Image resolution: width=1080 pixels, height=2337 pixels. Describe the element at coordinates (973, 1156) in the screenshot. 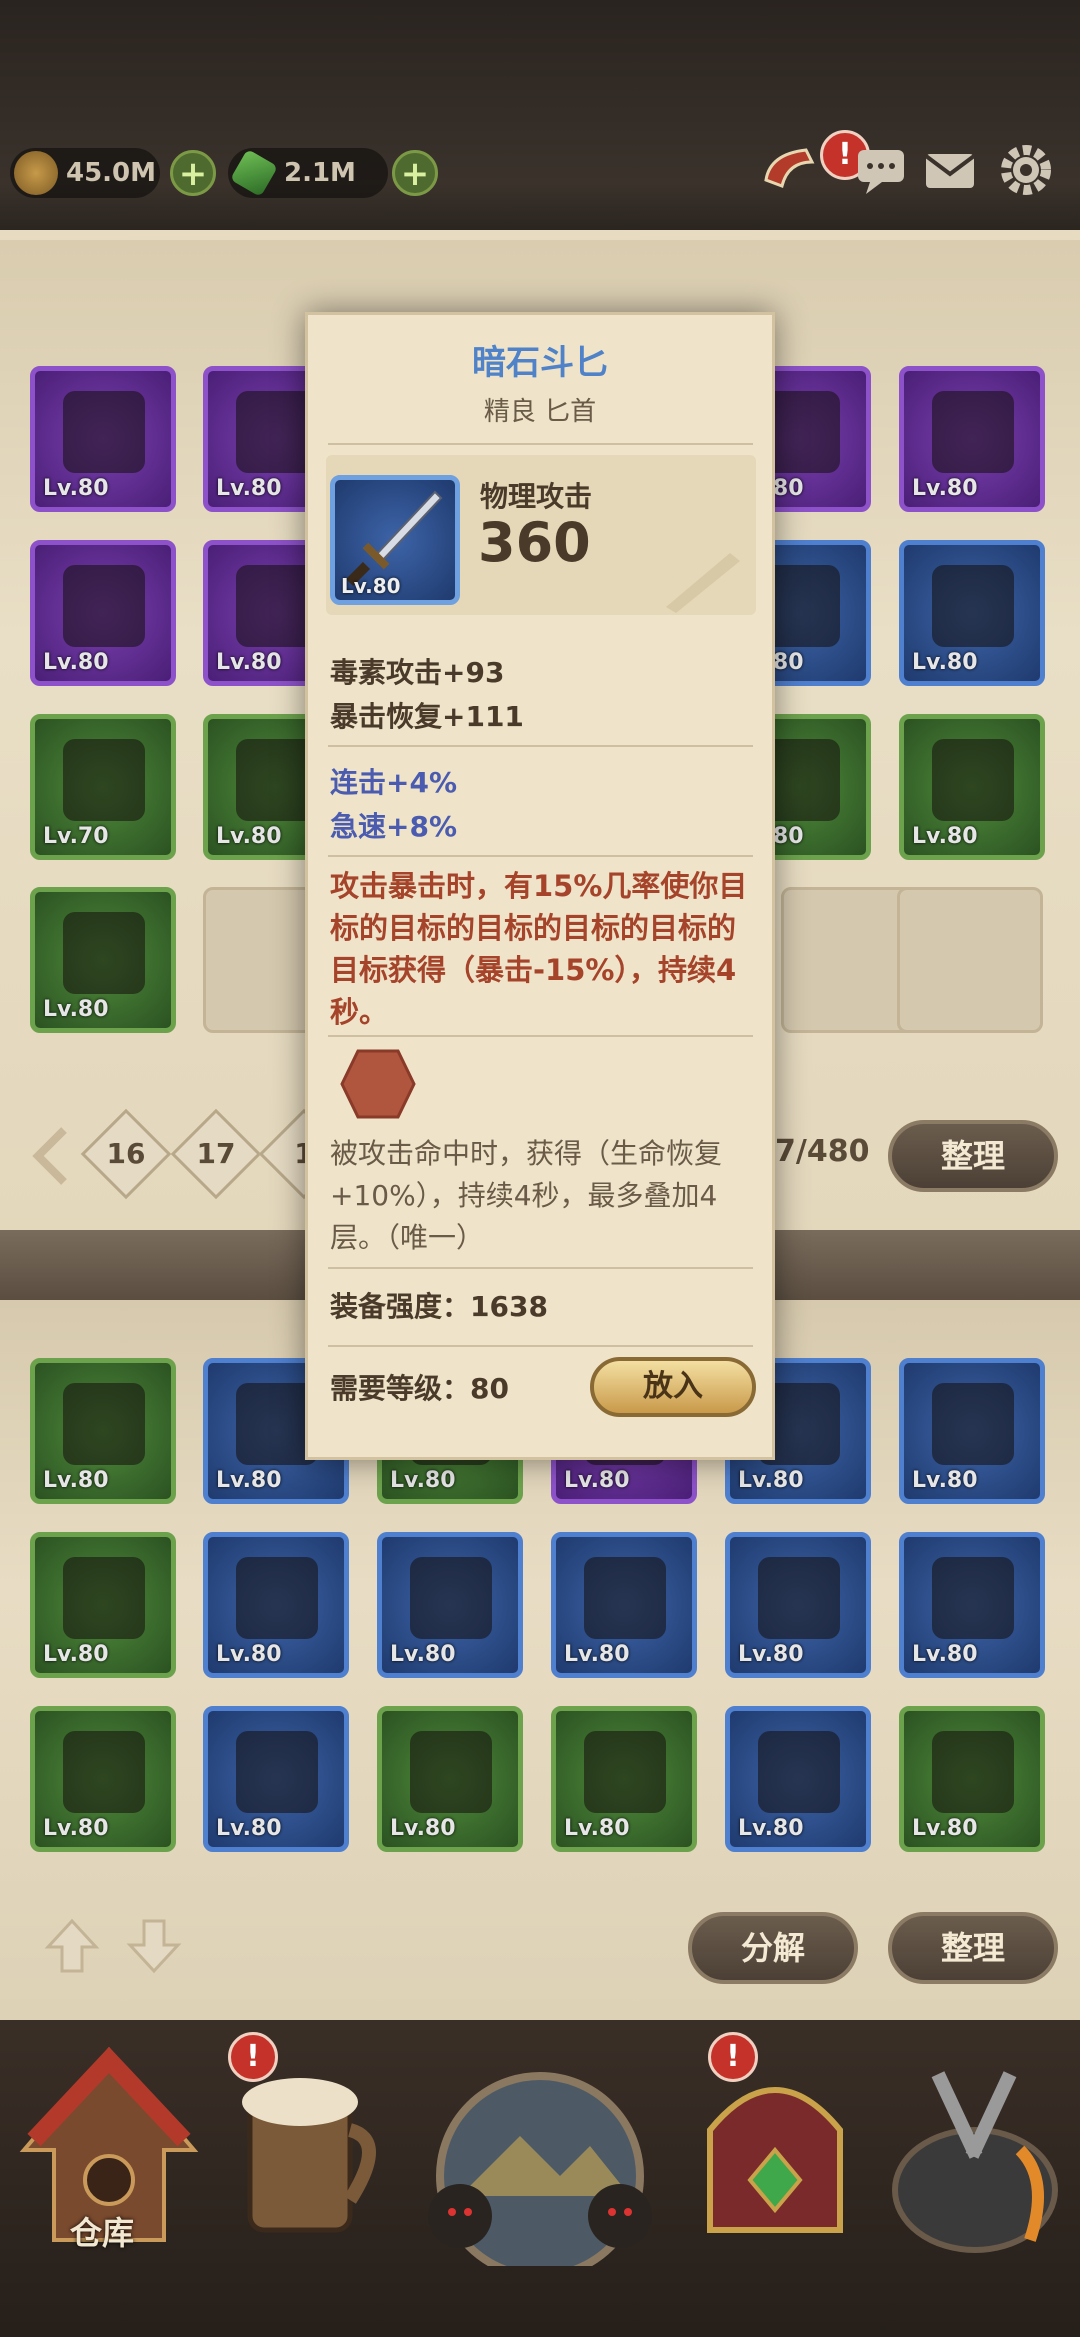

I see `warehouse-sort-button: 整理` at that location.